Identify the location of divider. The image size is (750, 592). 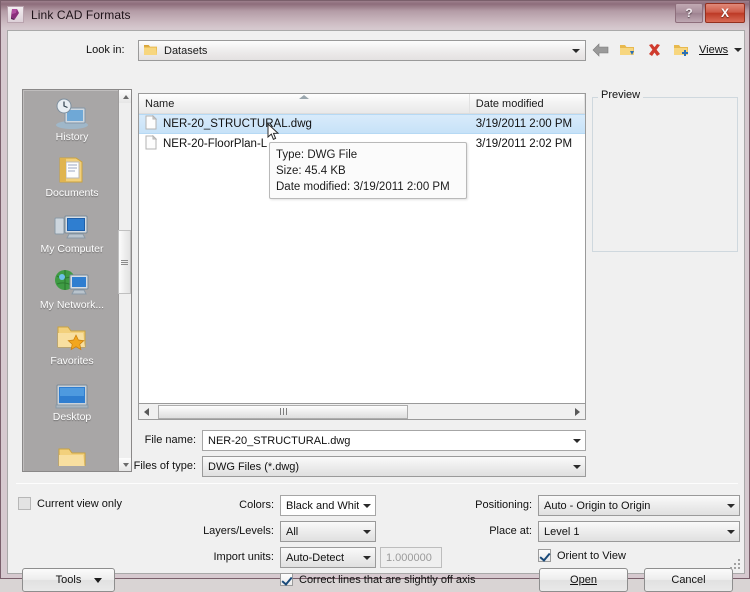
(377, 483).